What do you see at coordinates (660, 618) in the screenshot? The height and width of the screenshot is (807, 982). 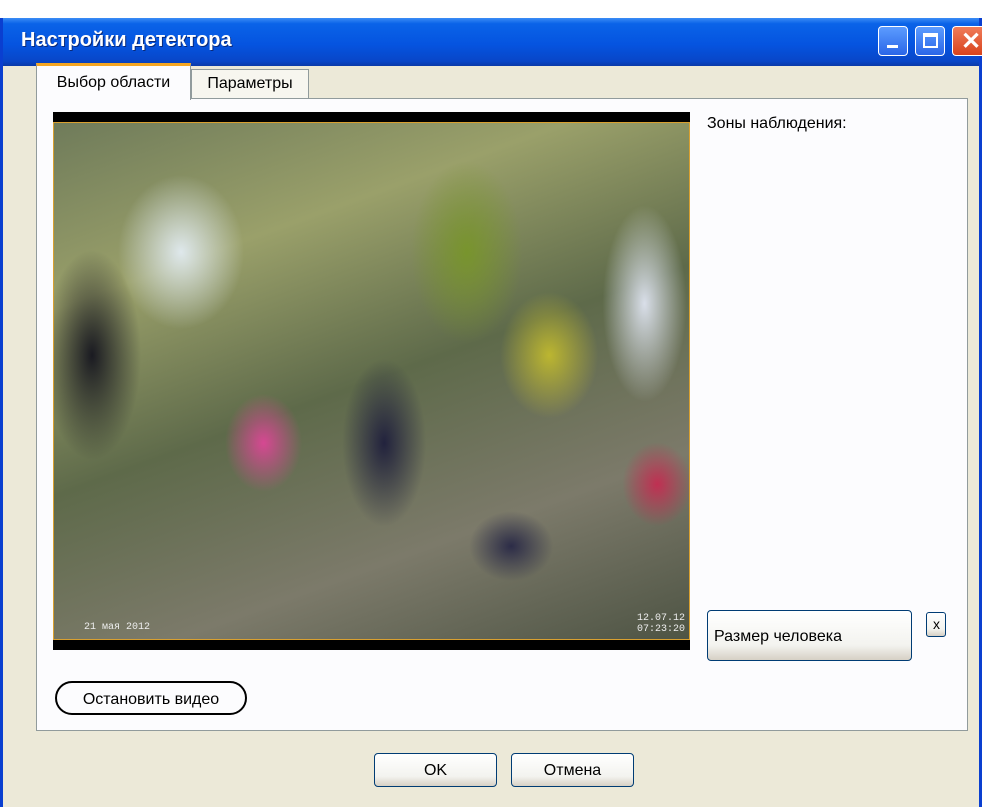 I see `video-osd-date-right: 12.07.12` at bounding box center [660, 618].